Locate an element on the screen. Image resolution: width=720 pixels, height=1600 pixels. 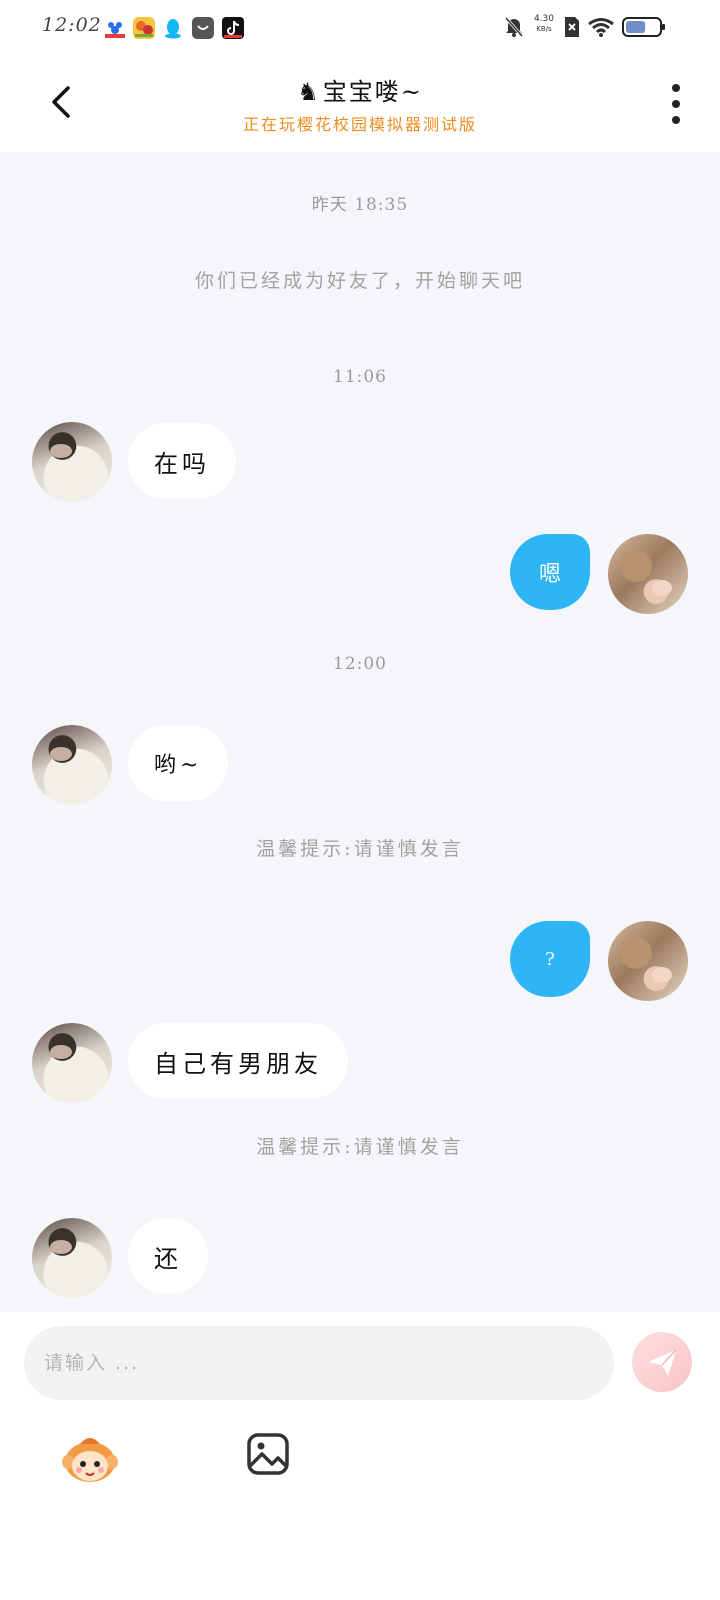
message-bubble-received: 哟~ is located at coordinates (178, 763).